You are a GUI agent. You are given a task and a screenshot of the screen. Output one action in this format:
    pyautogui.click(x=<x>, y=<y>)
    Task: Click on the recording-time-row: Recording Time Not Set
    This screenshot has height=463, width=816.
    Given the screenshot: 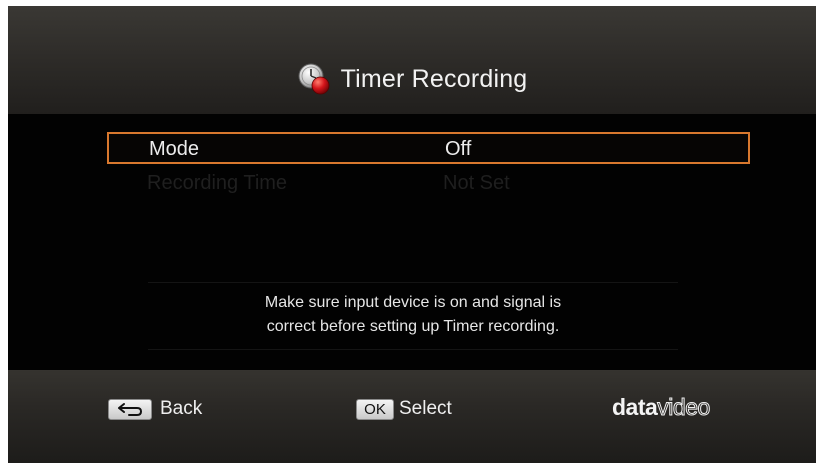 What is the action you would take?
    pyautogui.click(x=428, y=182)
    